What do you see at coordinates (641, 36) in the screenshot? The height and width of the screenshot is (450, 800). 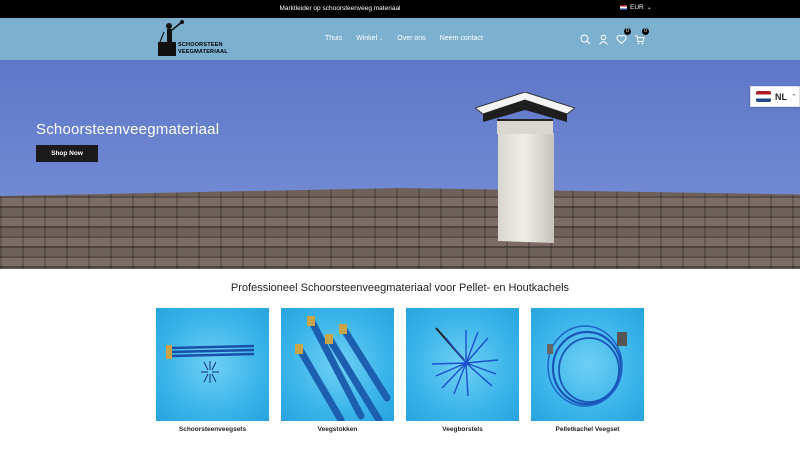 I see `cart-icon: 0` at bounding box center [641, 36].